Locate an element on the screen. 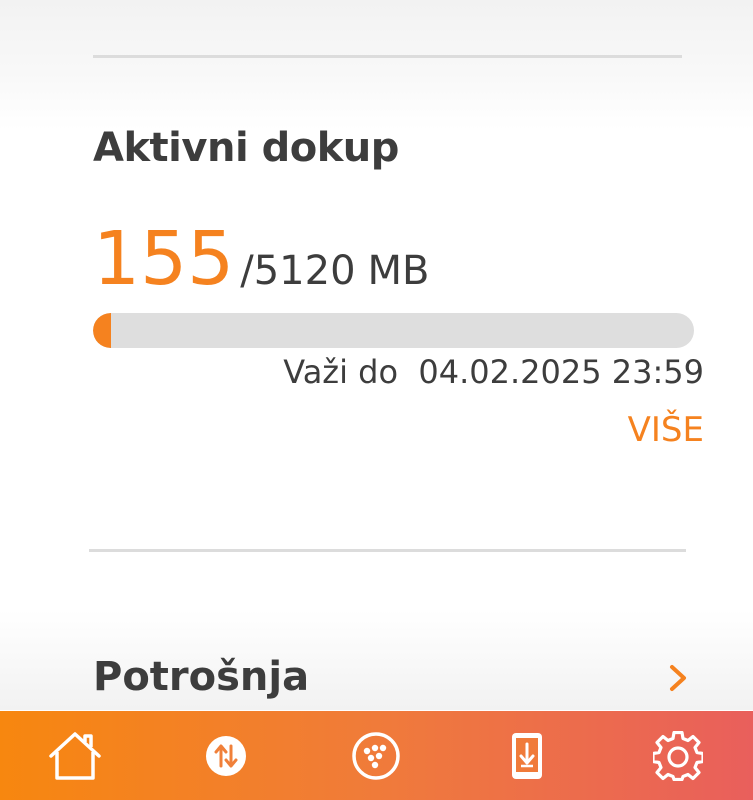 This screenshot has width=753, height=800. mid-divider is located at coordinates (387, 550).